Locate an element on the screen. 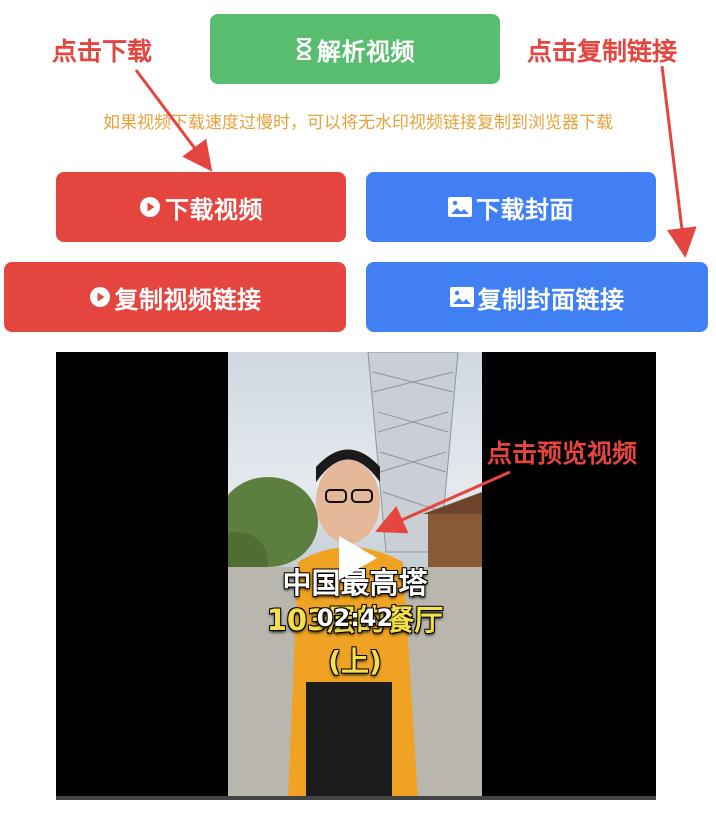 This screenshot has height=814, width=716. parse-video-button: 解析视频 is located at coordinates (355, 49).